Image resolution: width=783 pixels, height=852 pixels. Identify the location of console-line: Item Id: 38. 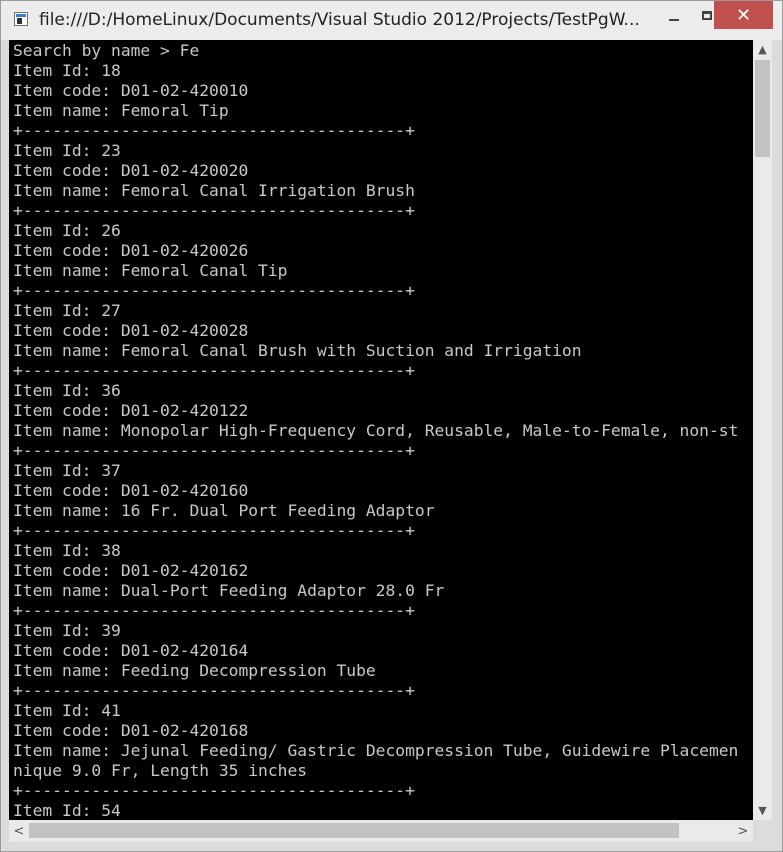
(67, 550).